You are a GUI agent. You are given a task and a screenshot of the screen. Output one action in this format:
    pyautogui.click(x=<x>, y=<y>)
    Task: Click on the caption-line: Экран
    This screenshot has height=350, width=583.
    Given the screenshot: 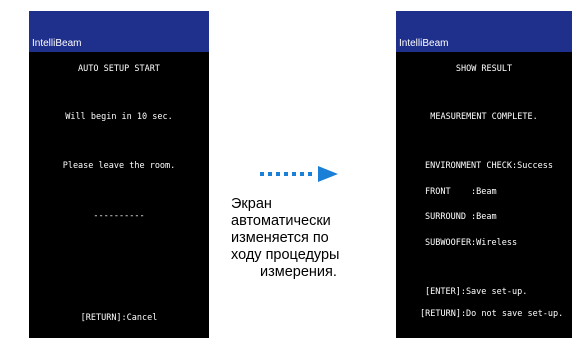 What is the action you would take?
    pyautogui.click(x=251, y=204)
    